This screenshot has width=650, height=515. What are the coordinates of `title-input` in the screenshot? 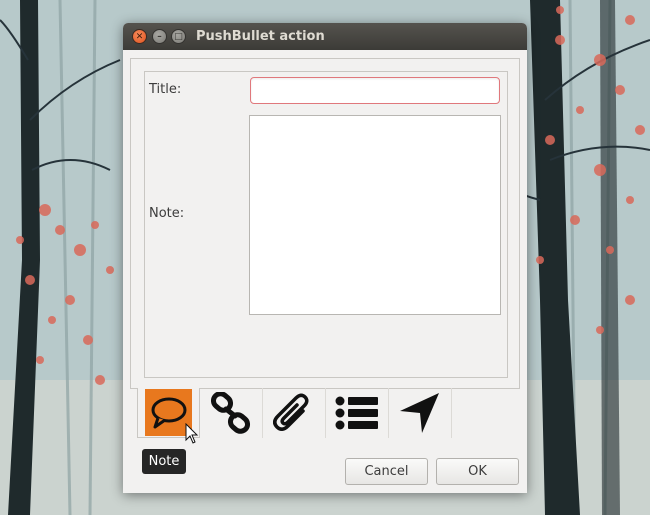 It's located at (375, 90).